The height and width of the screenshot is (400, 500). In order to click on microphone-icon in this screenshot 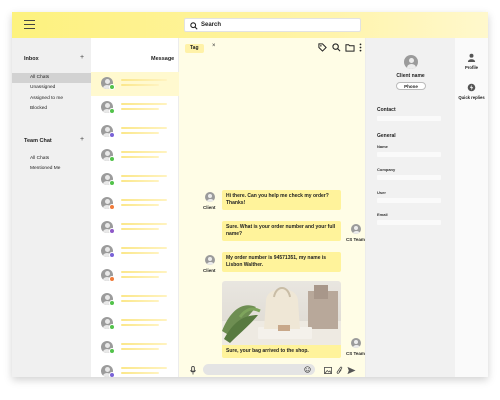, I will do `click(193, 370)`.